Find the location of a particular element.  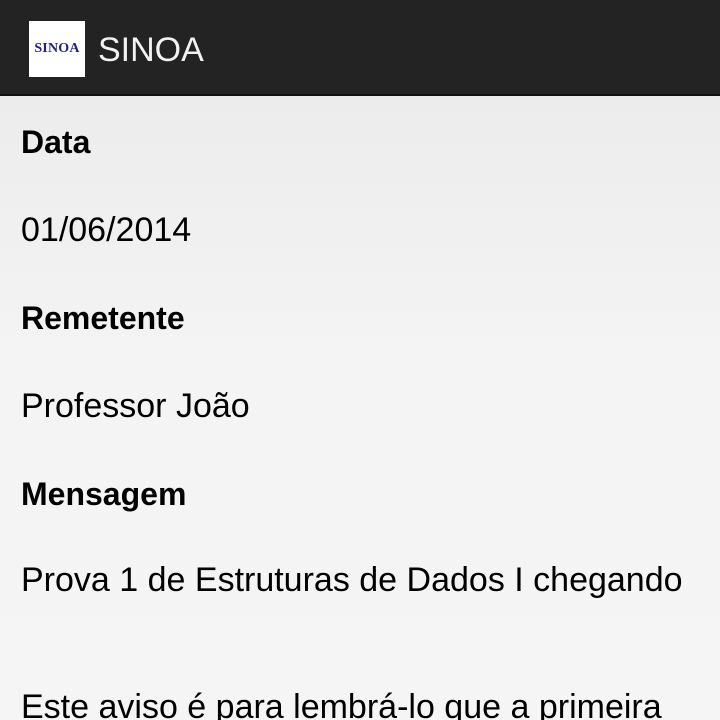

app-title: SINOA is located at coordinates (151, 50).